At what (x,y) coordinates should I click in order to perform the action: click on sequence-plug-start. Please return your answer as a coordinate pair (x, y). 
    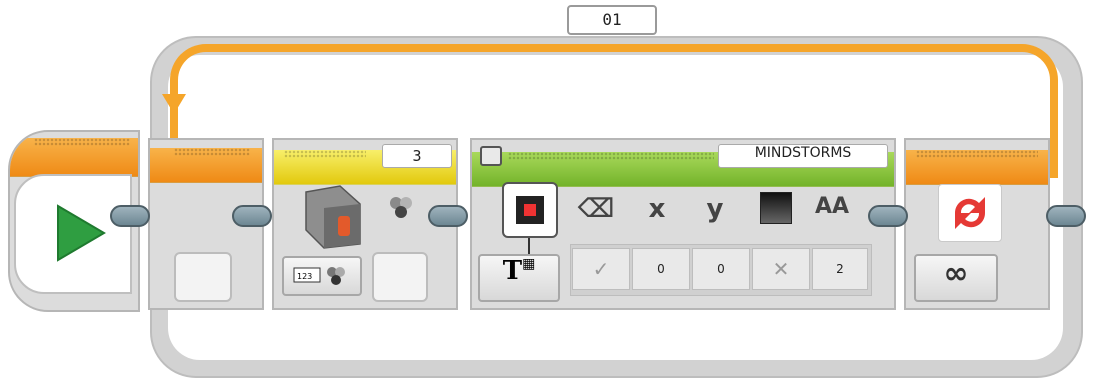
    Looking at the image, I should click on (130, 216).